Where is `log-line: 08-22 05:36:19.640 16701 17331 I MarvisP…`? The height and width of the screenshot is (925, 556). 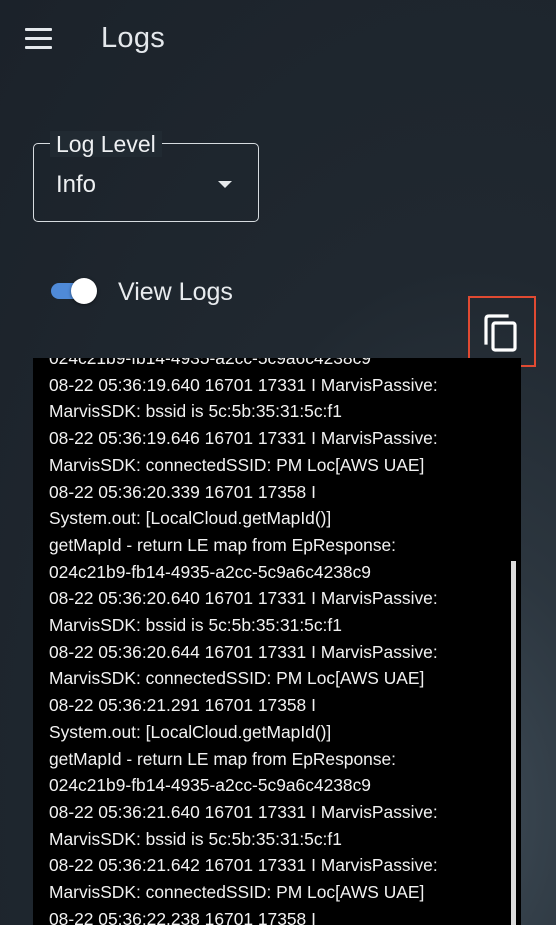 log-line: 08-22 05:36:19.640 16701 17331 I MarvisP… is located at coordinates (243, 384).